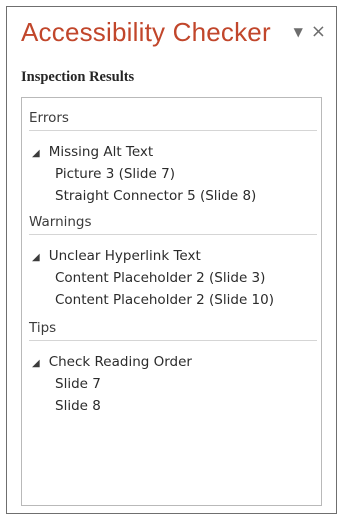 The height and width of the screenshot is (522, 345). I want to click on list-item: Slide 7, so click(78, 384).